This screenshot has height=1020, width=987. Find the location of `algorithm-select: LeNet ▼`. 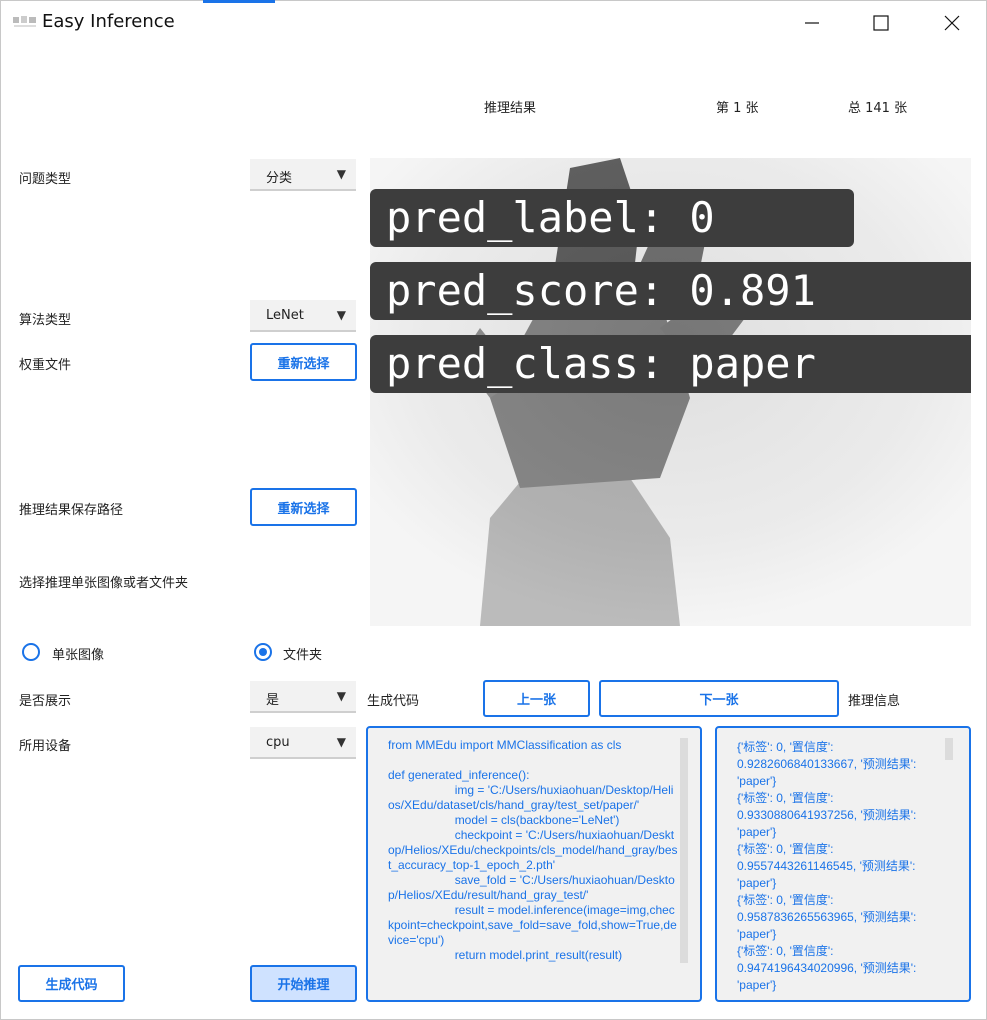

algorithm-select: LeNet ▼ is located at coordinates (303, 316).